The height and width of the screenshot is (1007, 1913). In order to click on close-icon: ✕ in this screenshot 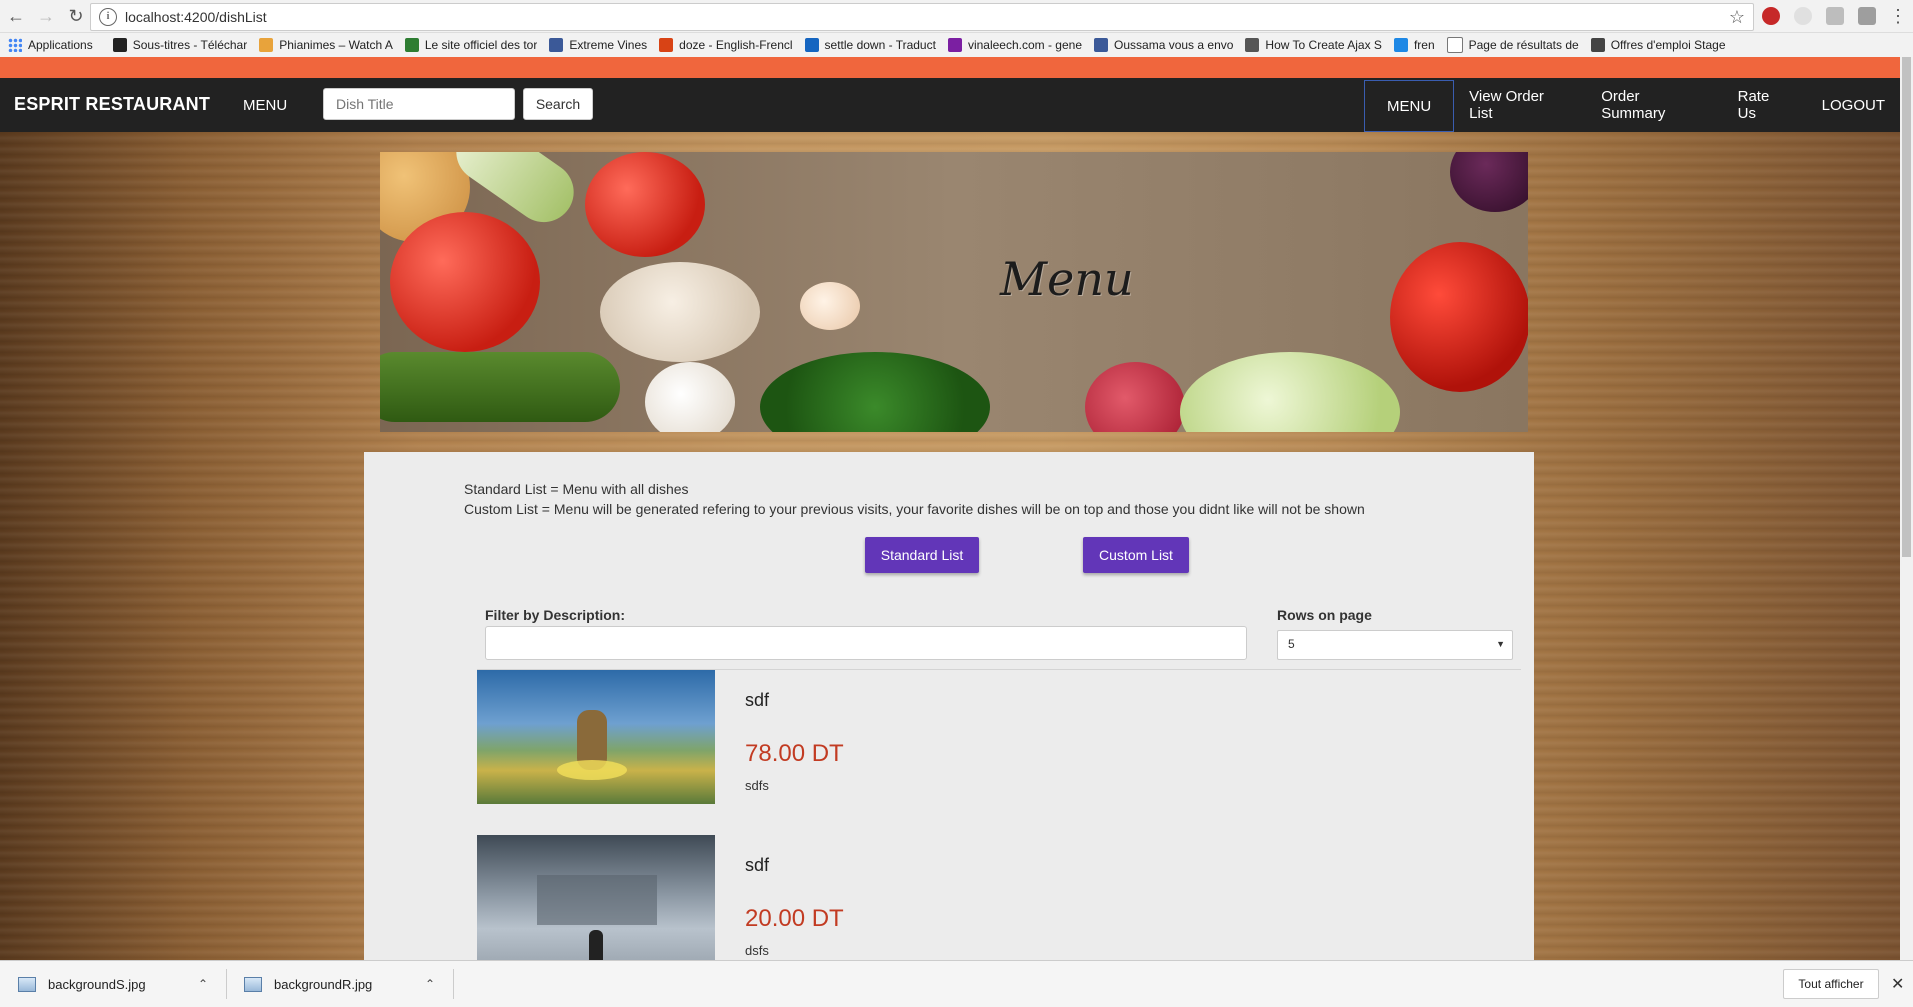, I will do `click(1897, 984)`.